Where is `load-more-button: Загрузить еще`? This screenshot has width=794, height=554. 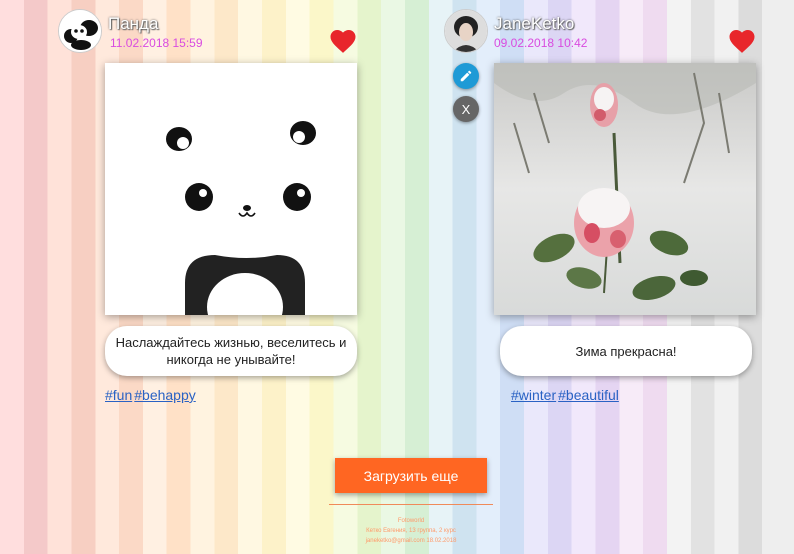 load-more-button: Загрузить еще is located at coordinates (411, 475).